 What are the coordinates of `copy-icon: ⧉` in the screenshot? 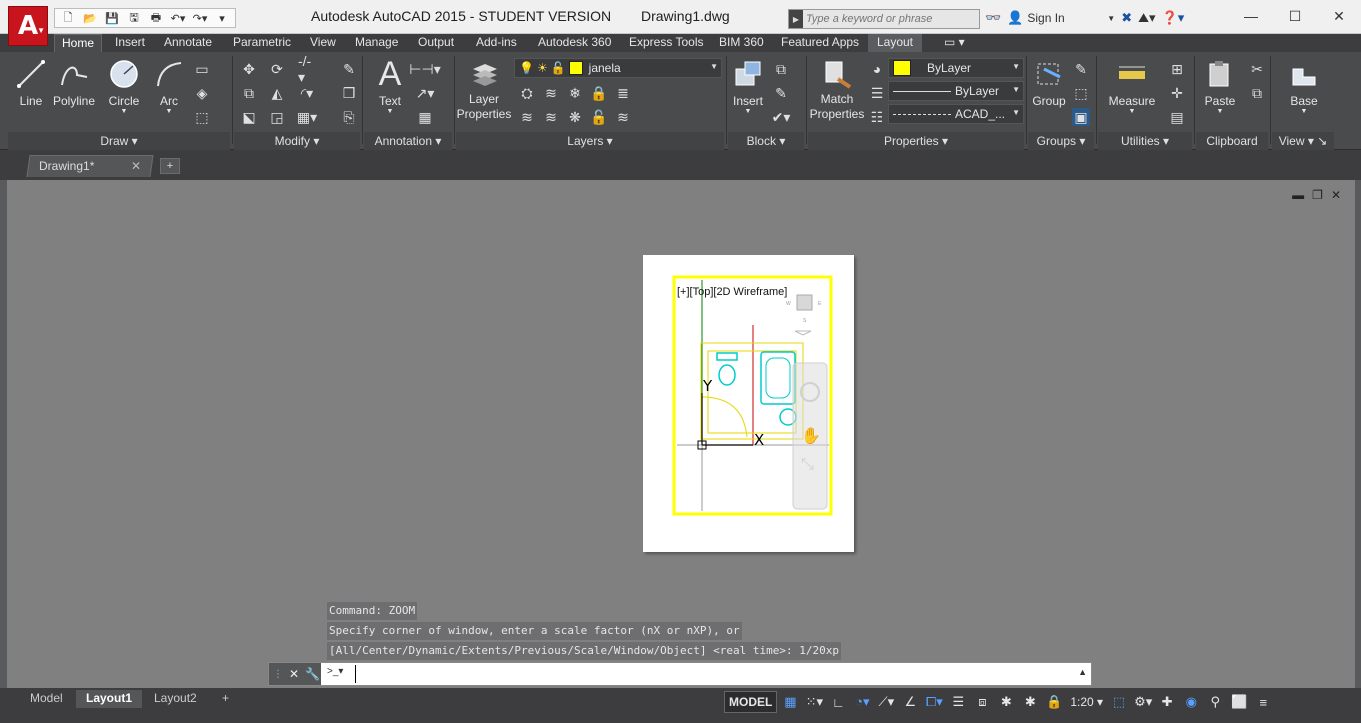 It's located at (249, 93).